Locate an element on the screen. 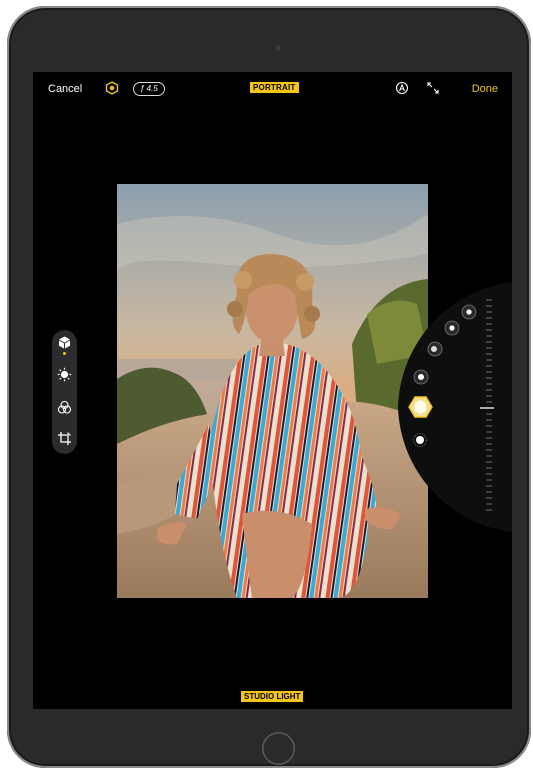  cube-icon is located at coordinates (64, 342).